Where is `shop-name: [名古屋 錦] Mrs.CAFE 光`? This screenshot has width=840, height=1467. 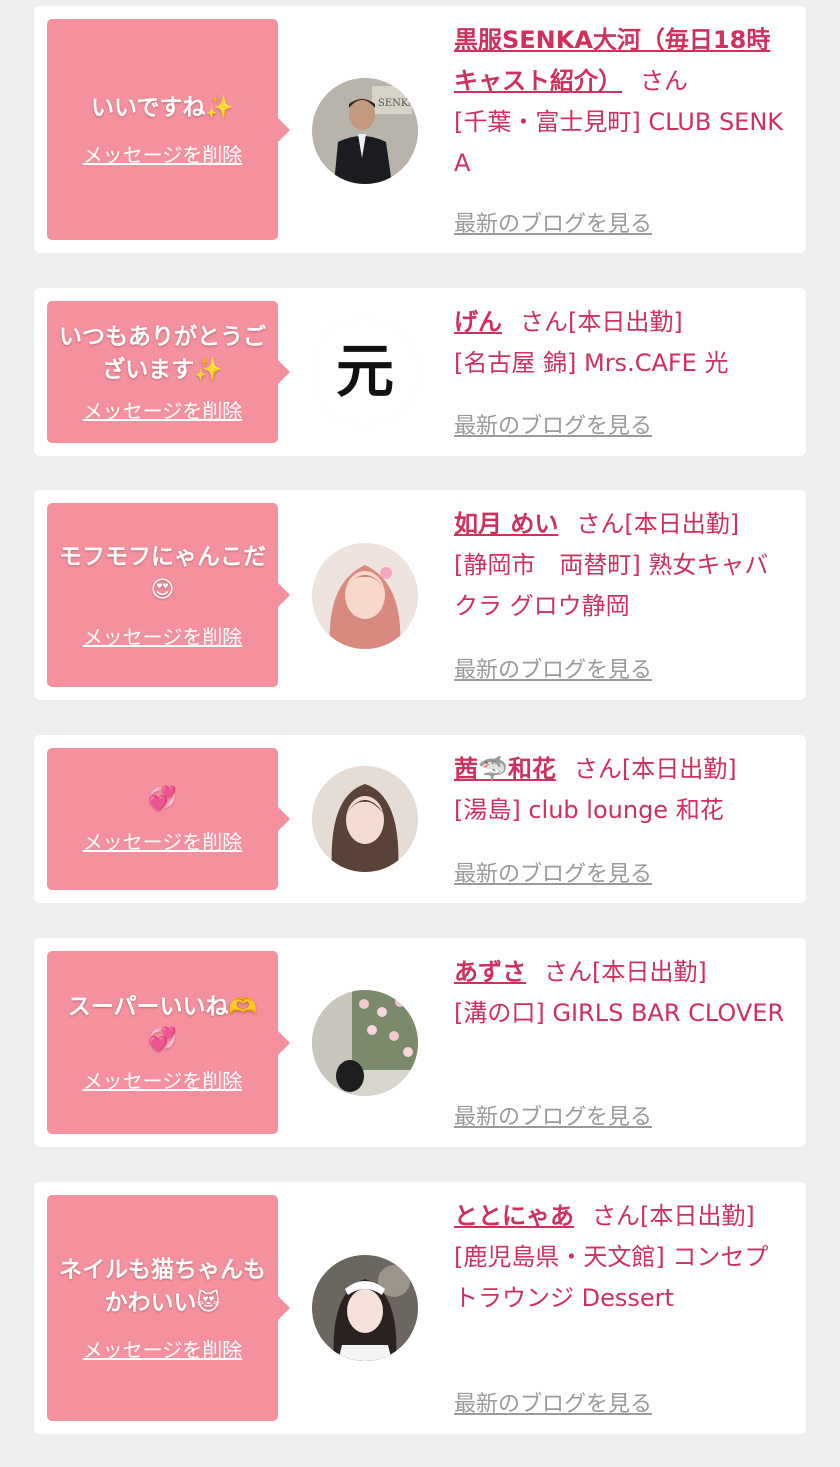
shop-name: [名古屋 錦] Mrs.CAFE 光 is located at coordinates (591, 363).